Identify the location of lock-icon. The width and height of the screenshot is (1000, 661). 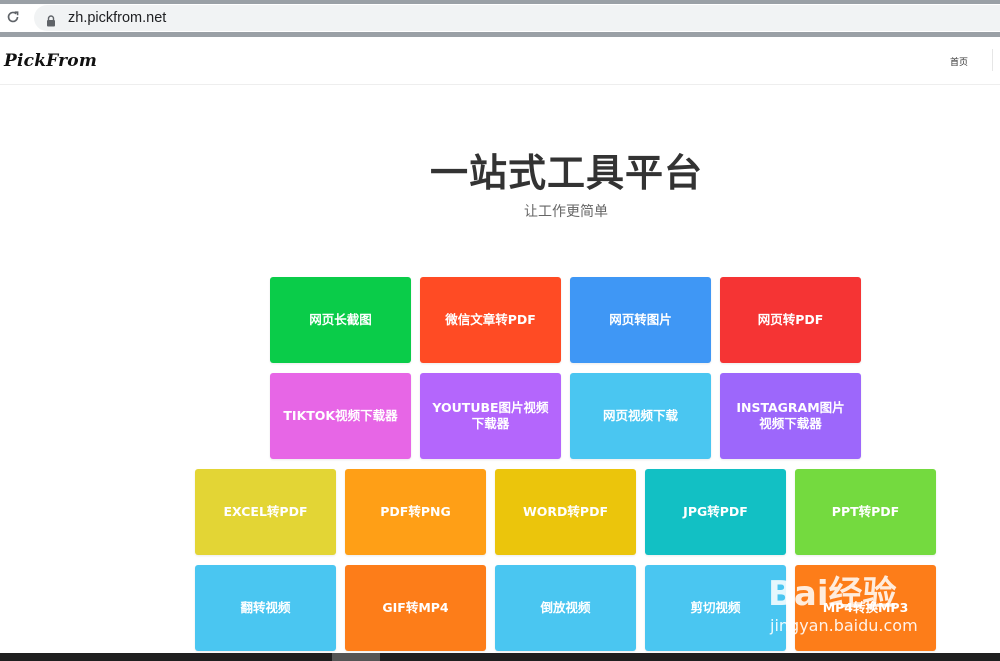
(51, 19).